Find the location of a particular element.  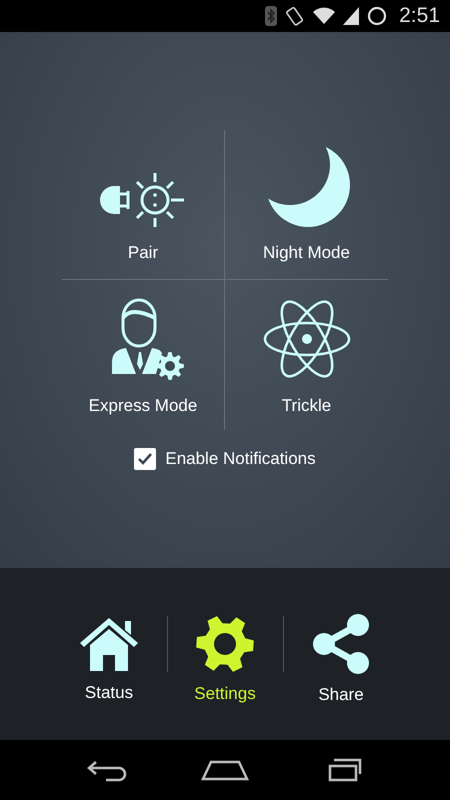

feature-tile: Express Mode is located at coordinates (143, 355).